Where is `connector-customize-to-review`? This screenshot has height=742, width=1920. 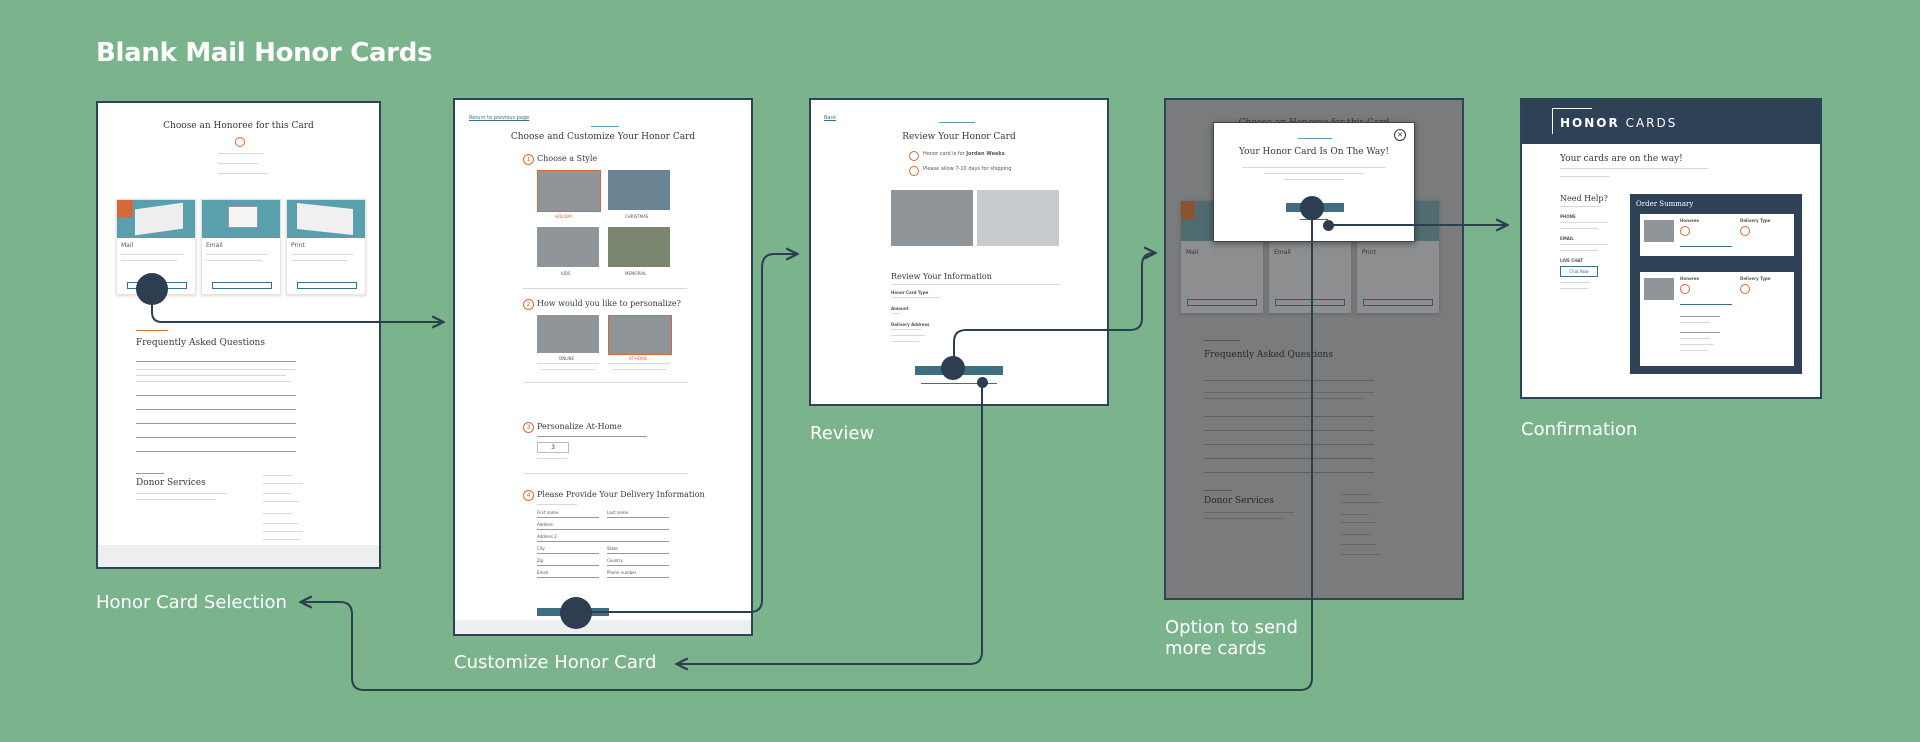 connector-customize-to-review is located at coordinates (687, 433).